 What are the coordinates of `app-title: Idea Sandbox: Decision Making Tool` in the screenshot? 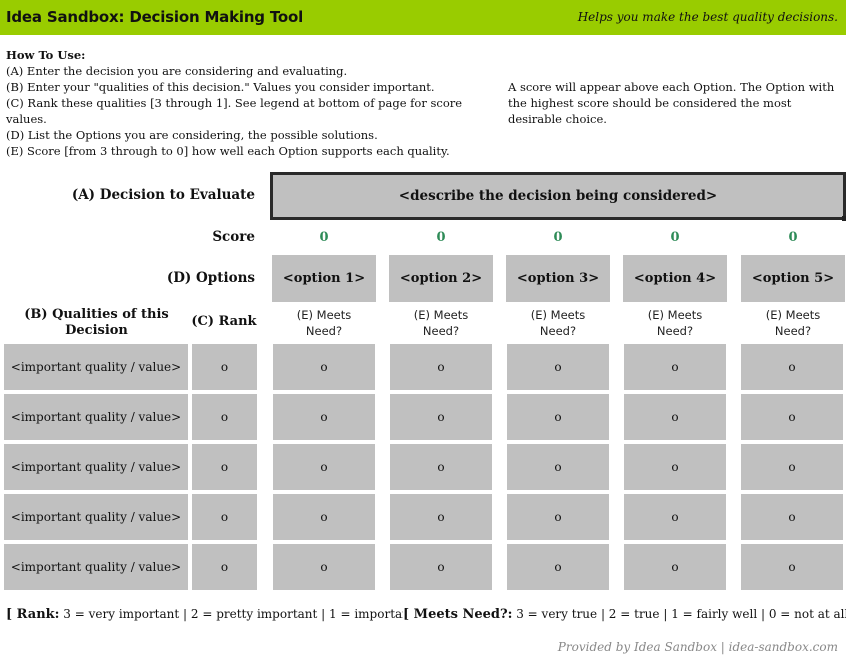 It's located at (155, 17).